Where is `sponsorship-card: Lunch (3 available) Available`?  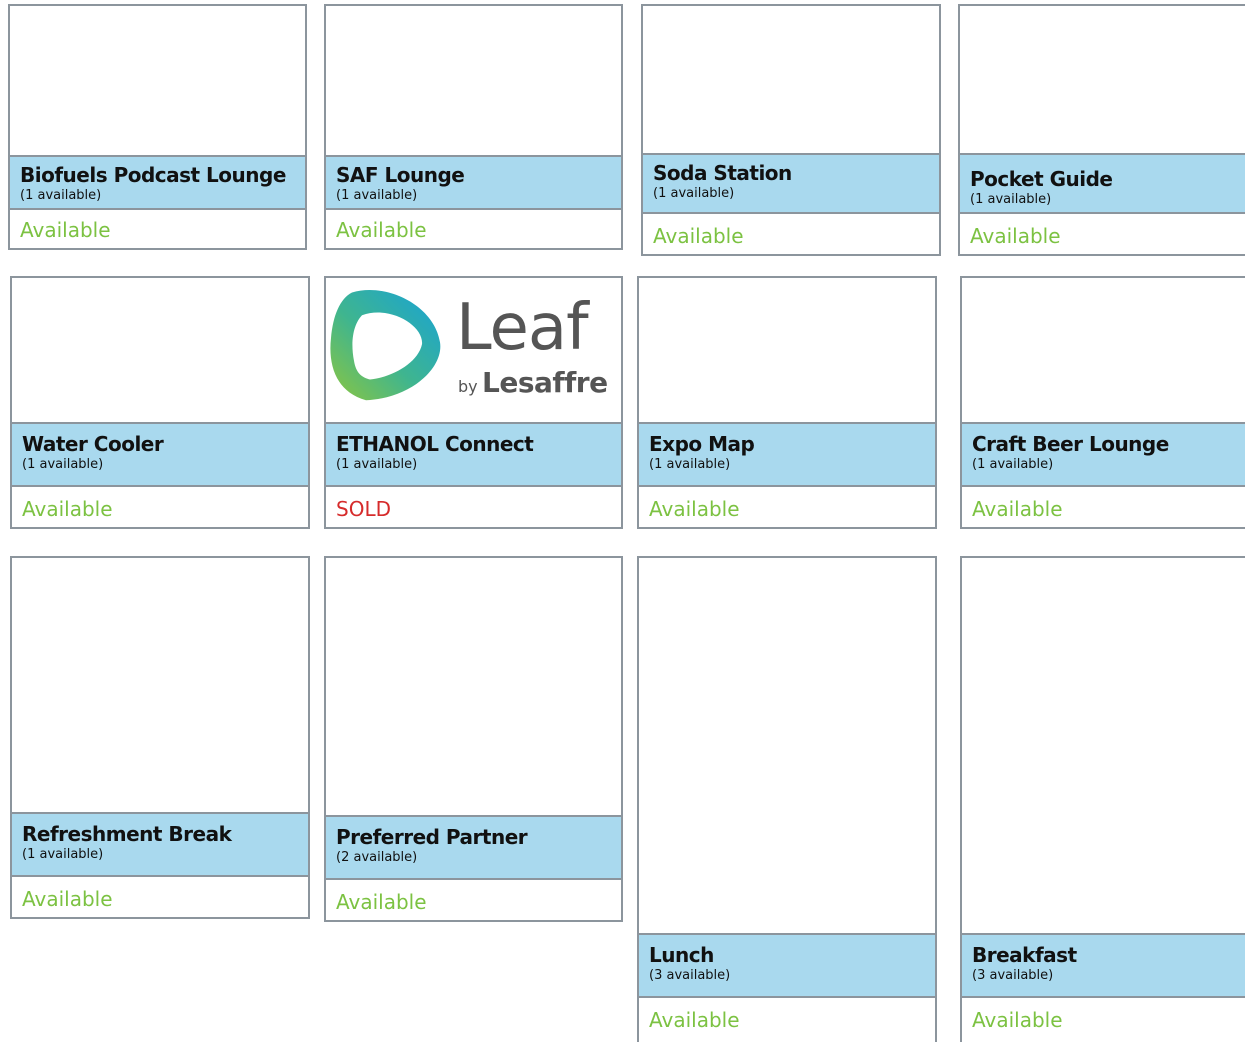 sponsorship-card: Lunch (3 available) Available is located at coordinates (787, 799).